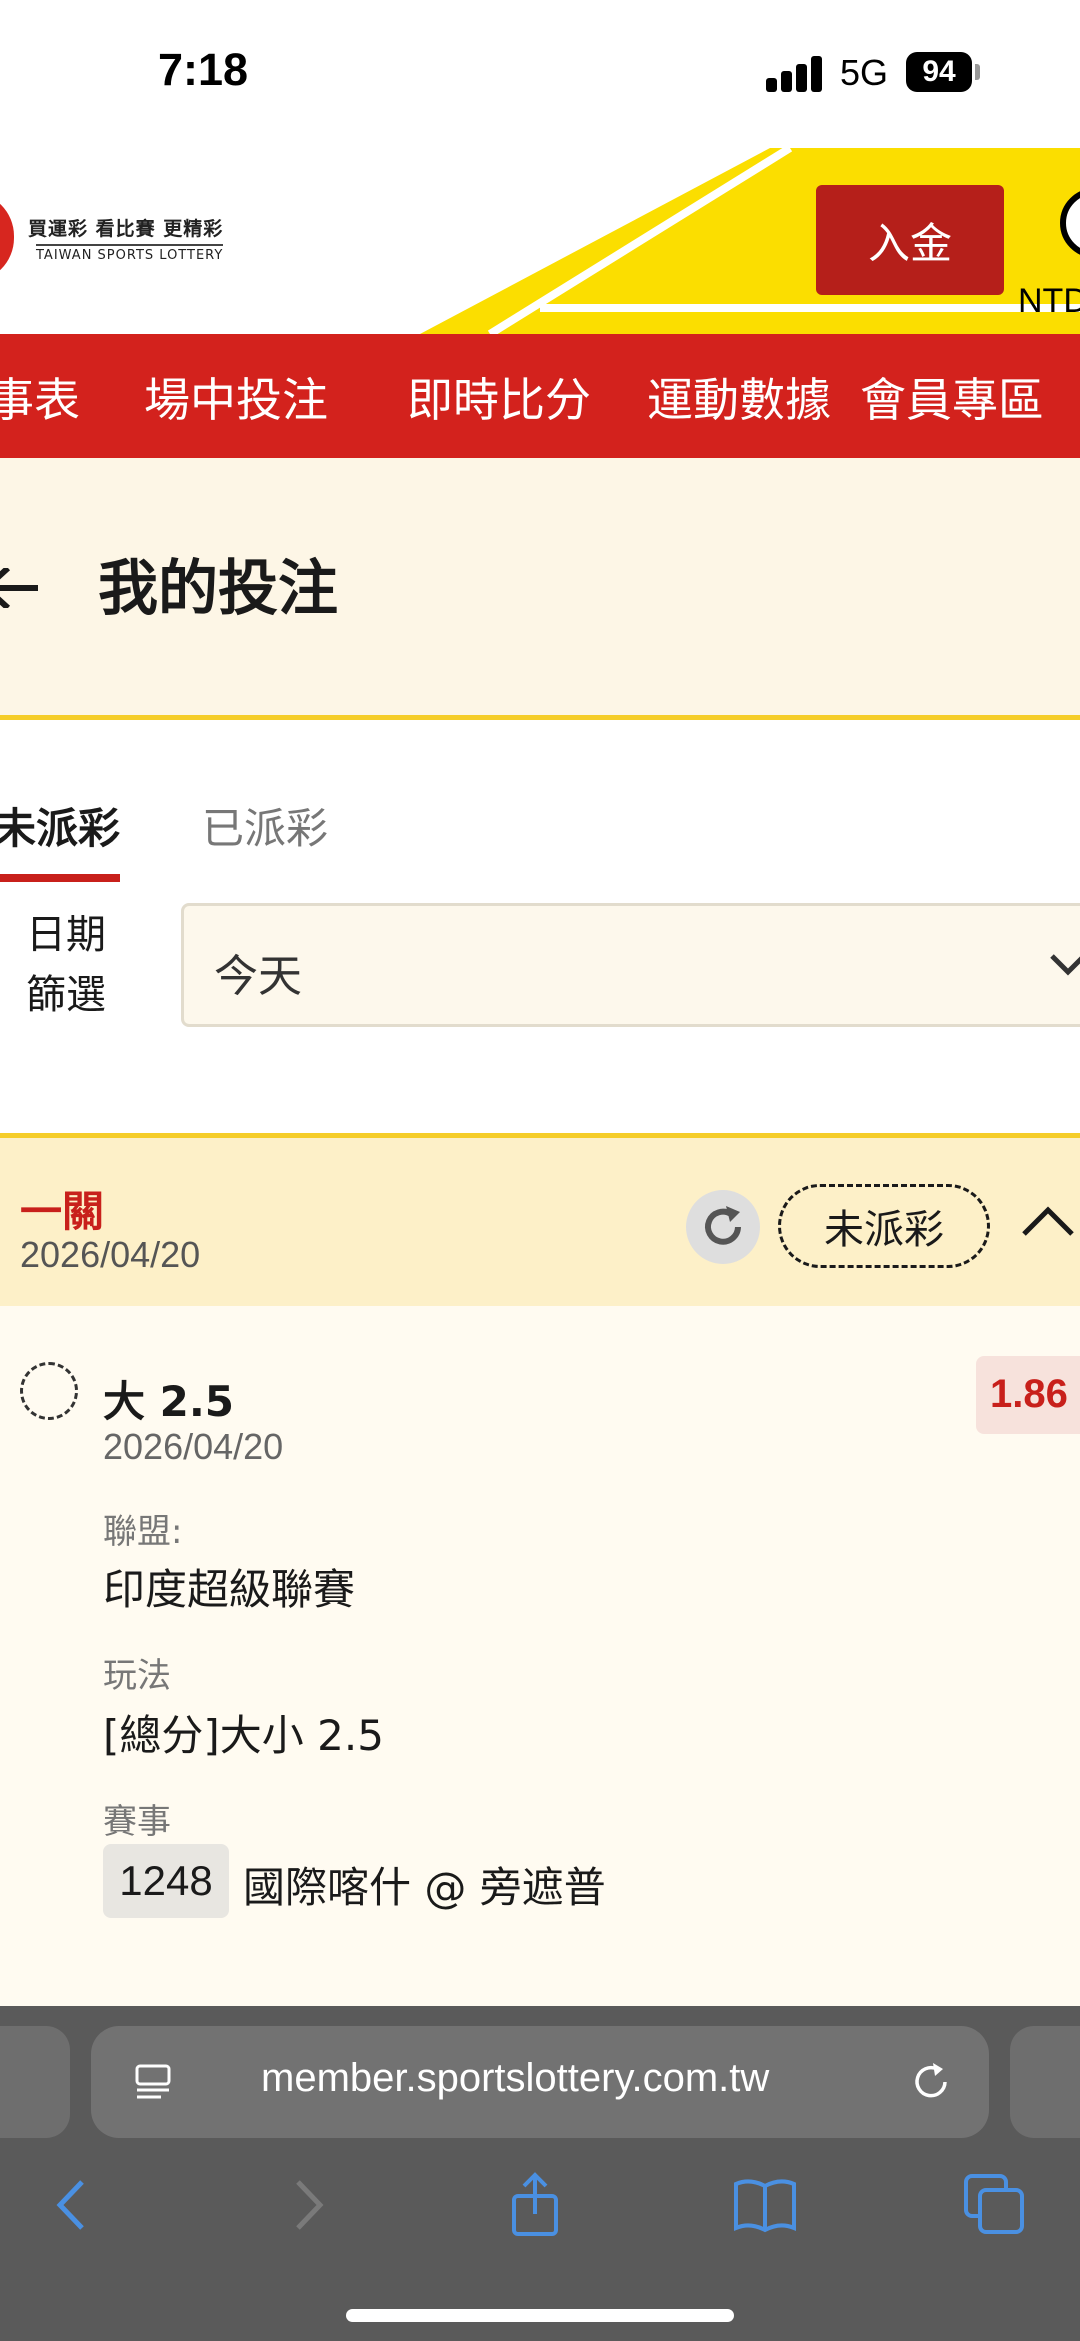 The width and height of the screenshot is (1080, 2341). Describe the element at coordinates (910, 240) in the screenshot. I see `deposit-button: 入金` at that location.